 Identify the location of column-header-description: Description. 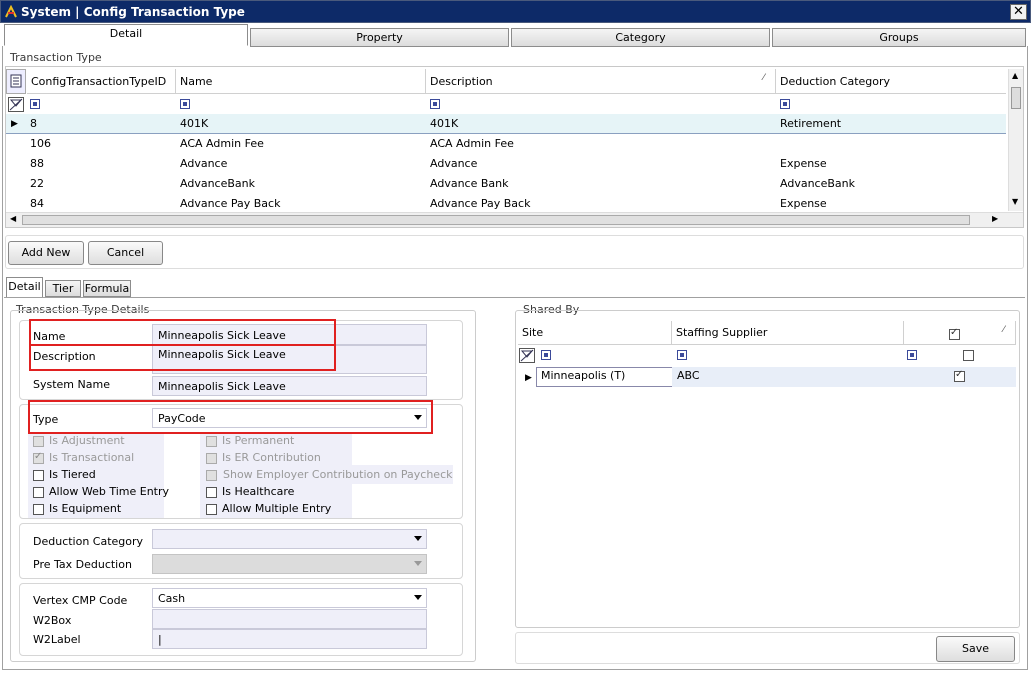
(601, 81).